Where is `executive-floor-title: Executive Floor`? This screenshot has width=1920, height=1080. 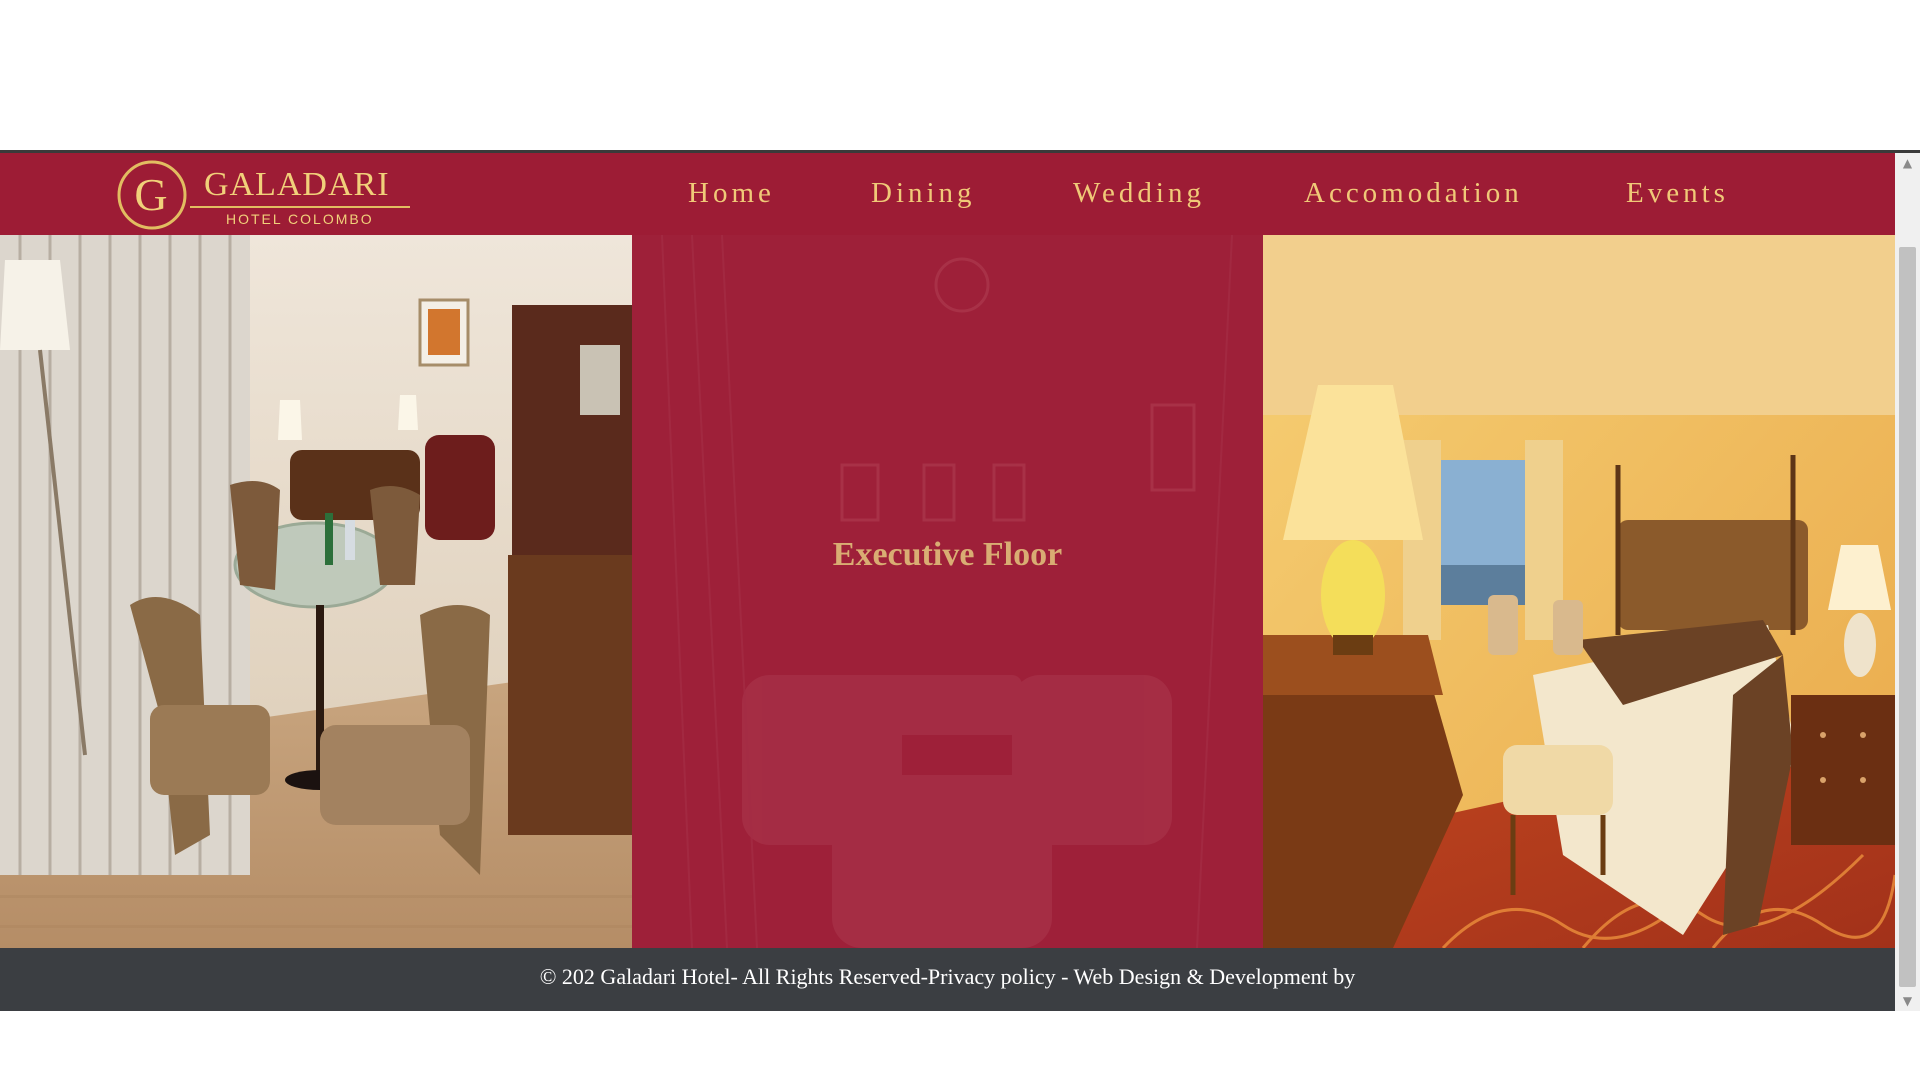 executive-floor-title: Executive Floor is located at coordinates (947, 554).